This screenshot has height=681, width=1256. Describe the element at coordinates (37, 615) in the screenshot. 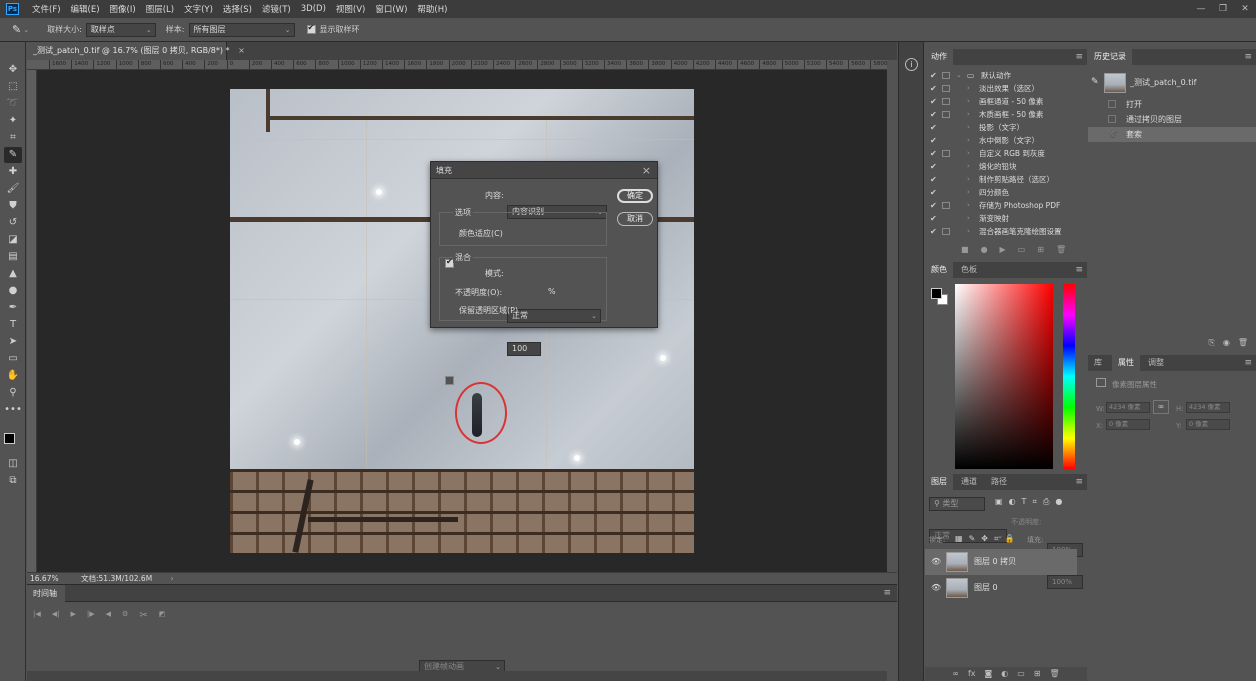

I see `first-frame-icon: |◀` at that location.